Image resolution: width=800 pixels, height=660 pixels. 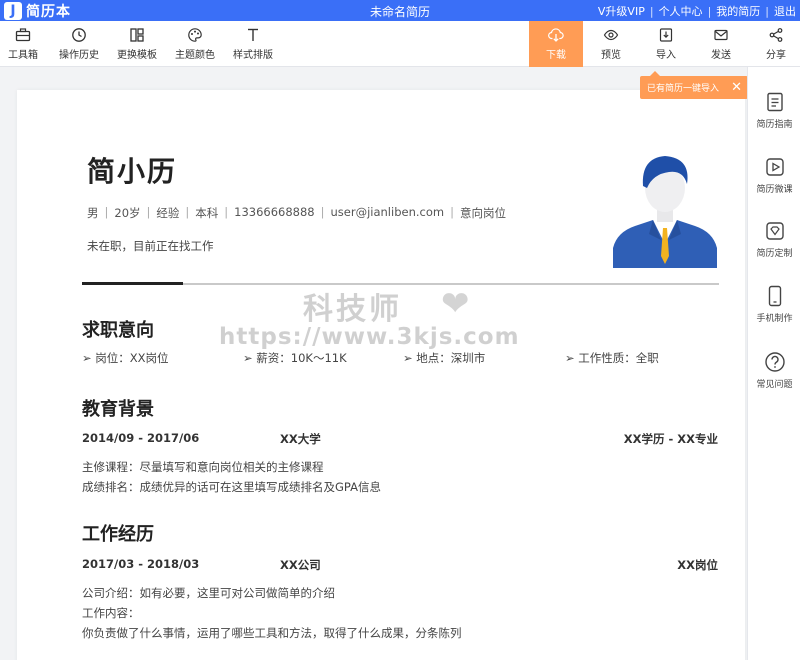 What do you see at coordinates (132, 283) in the screenshot?
I see `header-divider-accent` at bounding box center [132, 283].